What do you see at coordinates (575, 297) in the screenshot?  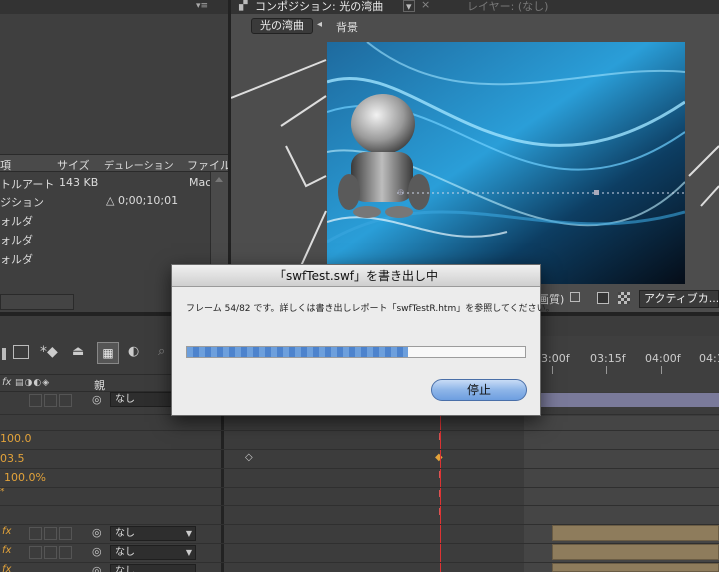 I see `separator-icon` at bounding box center [575, 297].